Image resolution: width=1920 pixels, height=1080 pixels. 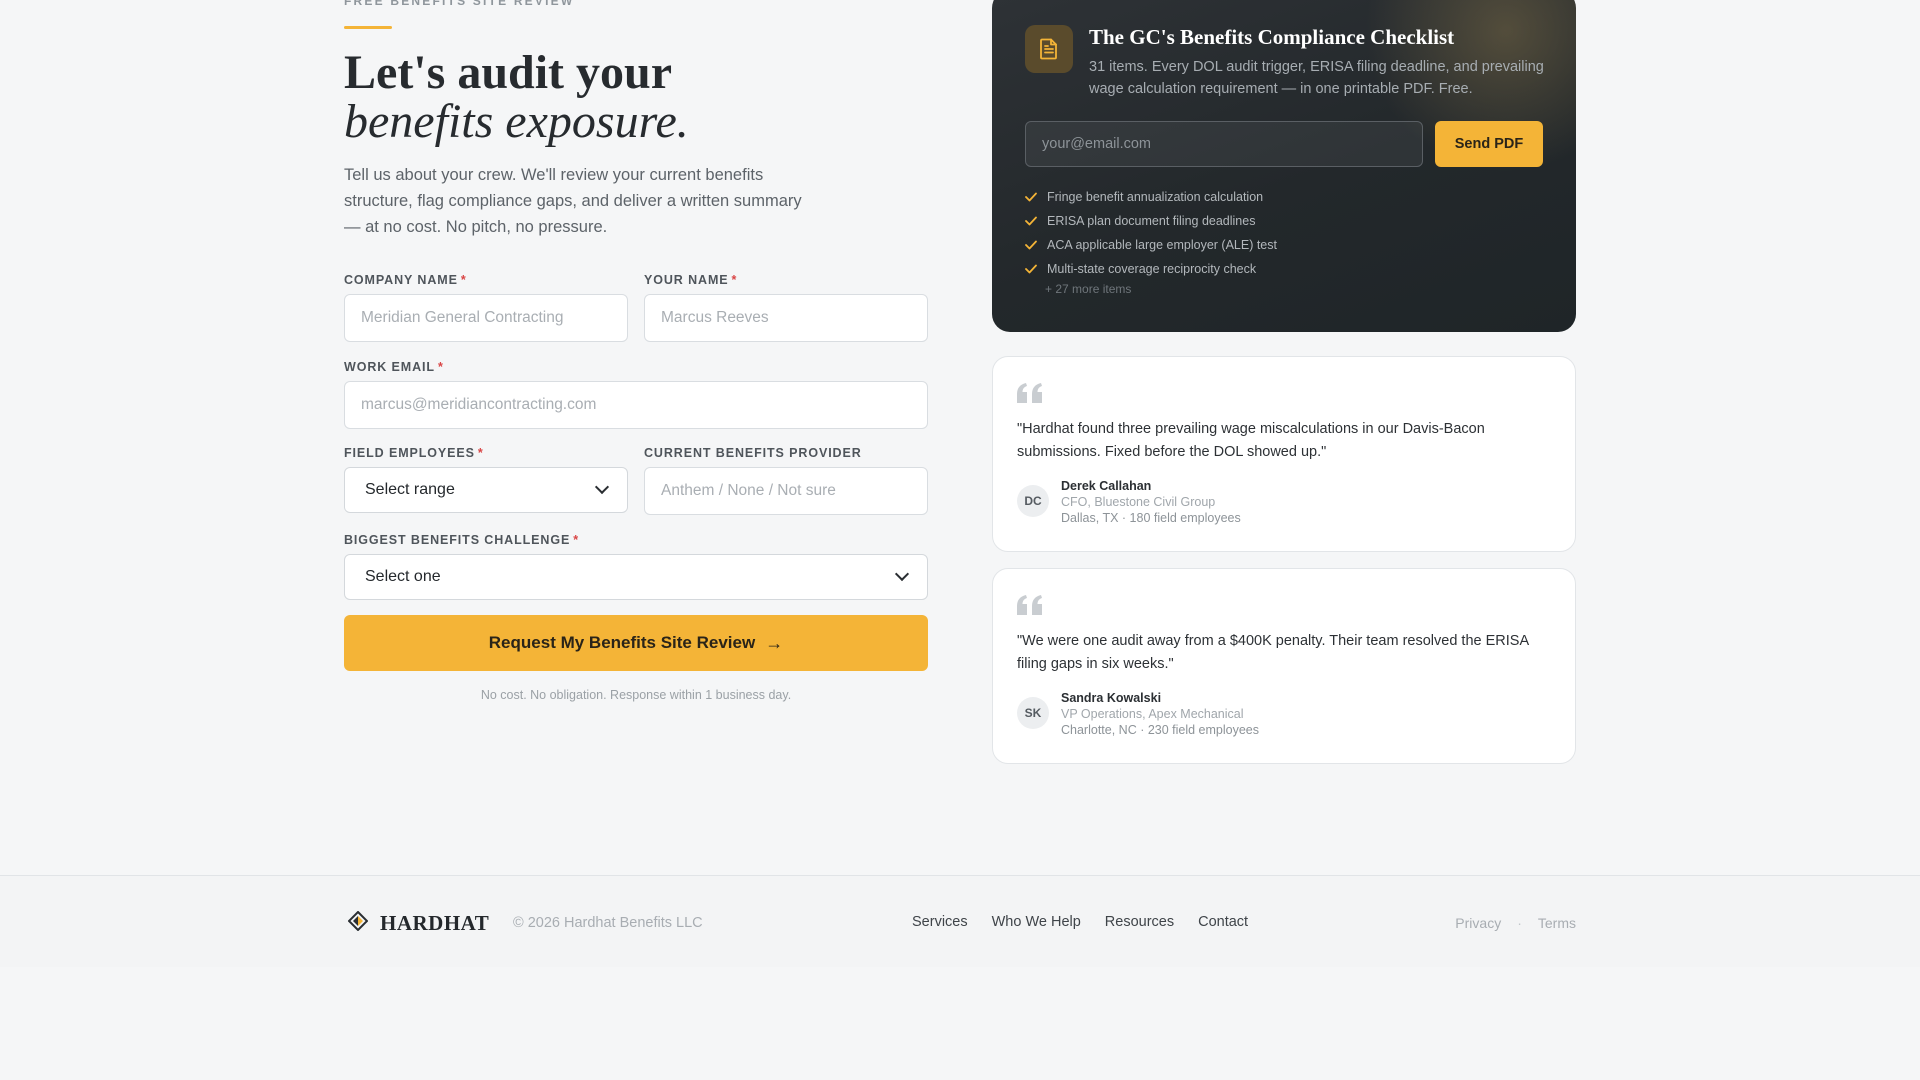 I want to click on testimonial-author-role: VP Operations, Apex Mechanical, so click(x=1152, y=714).